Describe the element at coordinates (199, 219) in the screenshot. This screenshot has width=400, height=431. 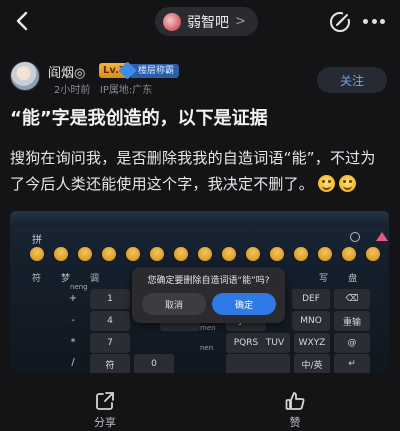
I see `image-background` at that location.